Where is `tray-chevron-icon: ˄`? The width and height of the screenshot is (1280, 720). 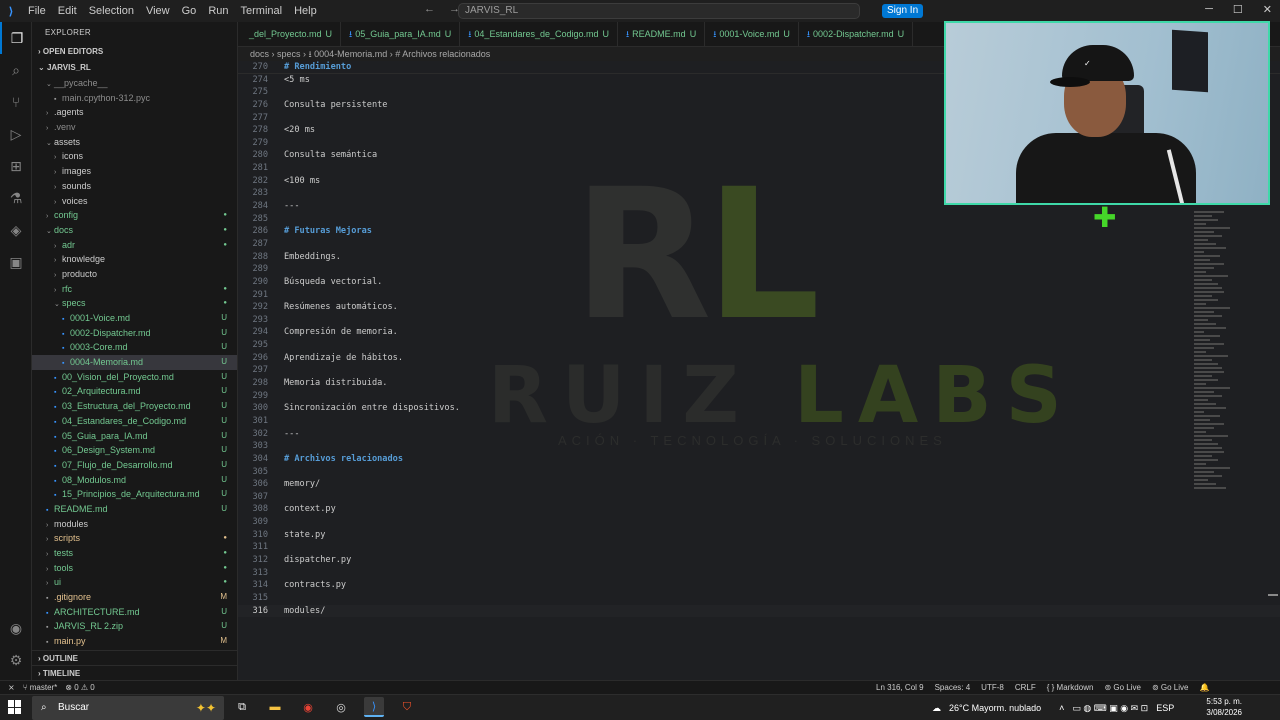 tray-chevron-icon: ˄ is located at coordinates (1061, 708).